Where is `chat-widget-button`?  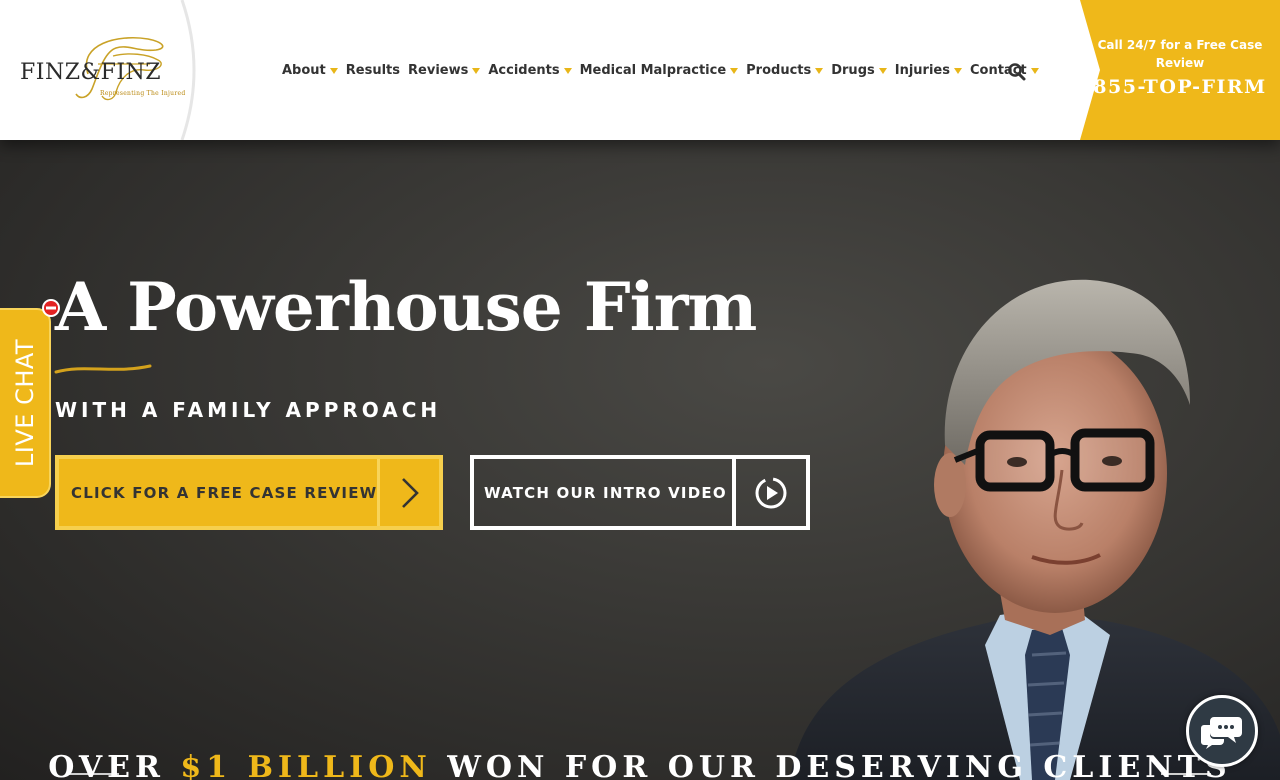 chat-widget-button is located at coordinates (1222, 731).